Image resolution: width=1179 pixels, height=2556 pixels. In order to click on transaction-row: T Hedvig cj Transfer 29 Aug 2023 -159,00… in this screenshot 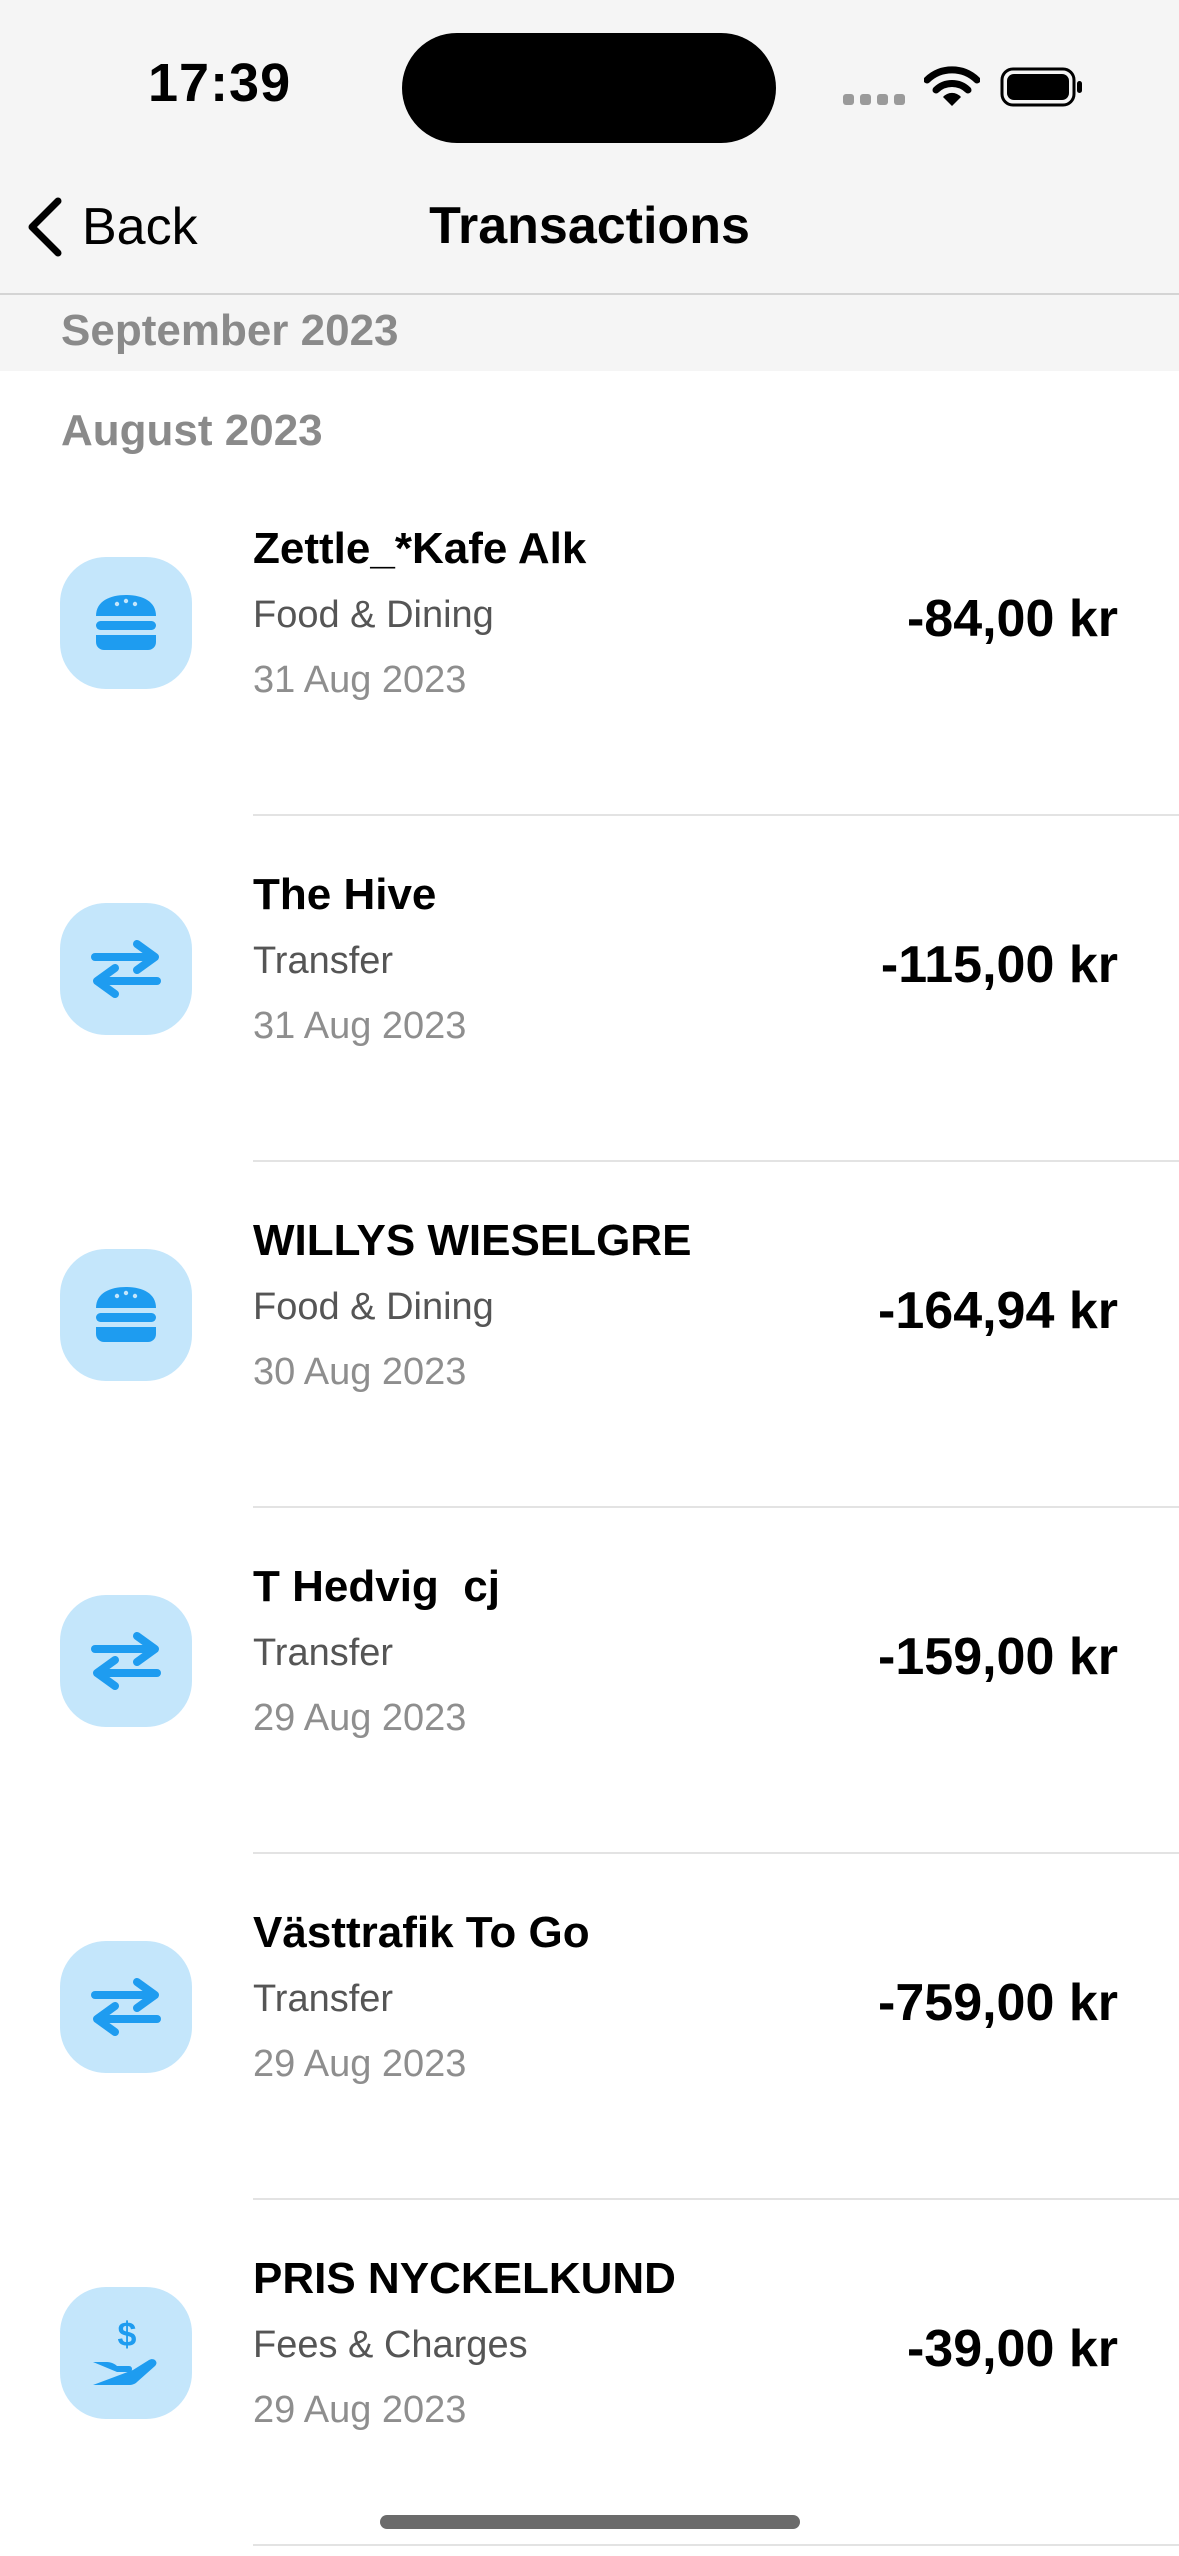, I will do `click(589, 1681)`.